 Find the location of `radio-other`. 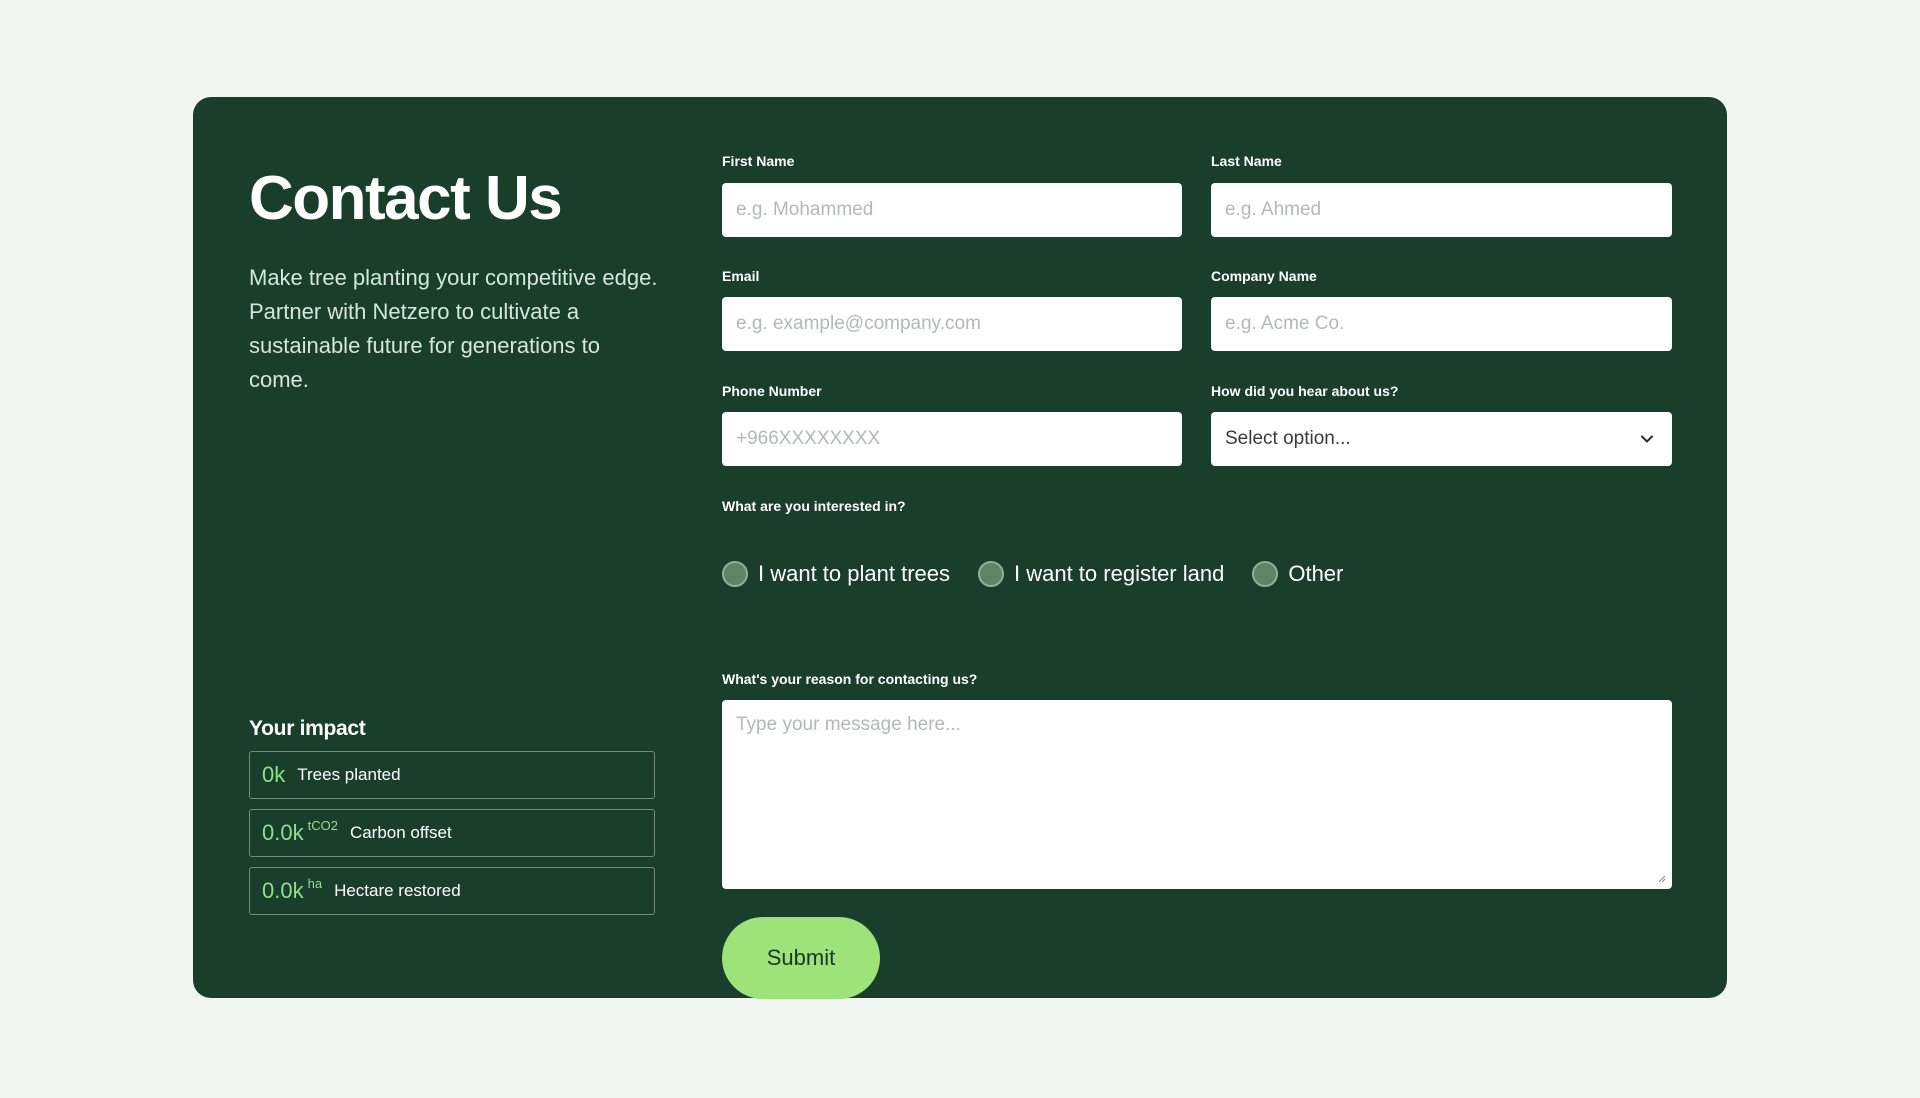

radio-other is located at coordinates (1265, 574).